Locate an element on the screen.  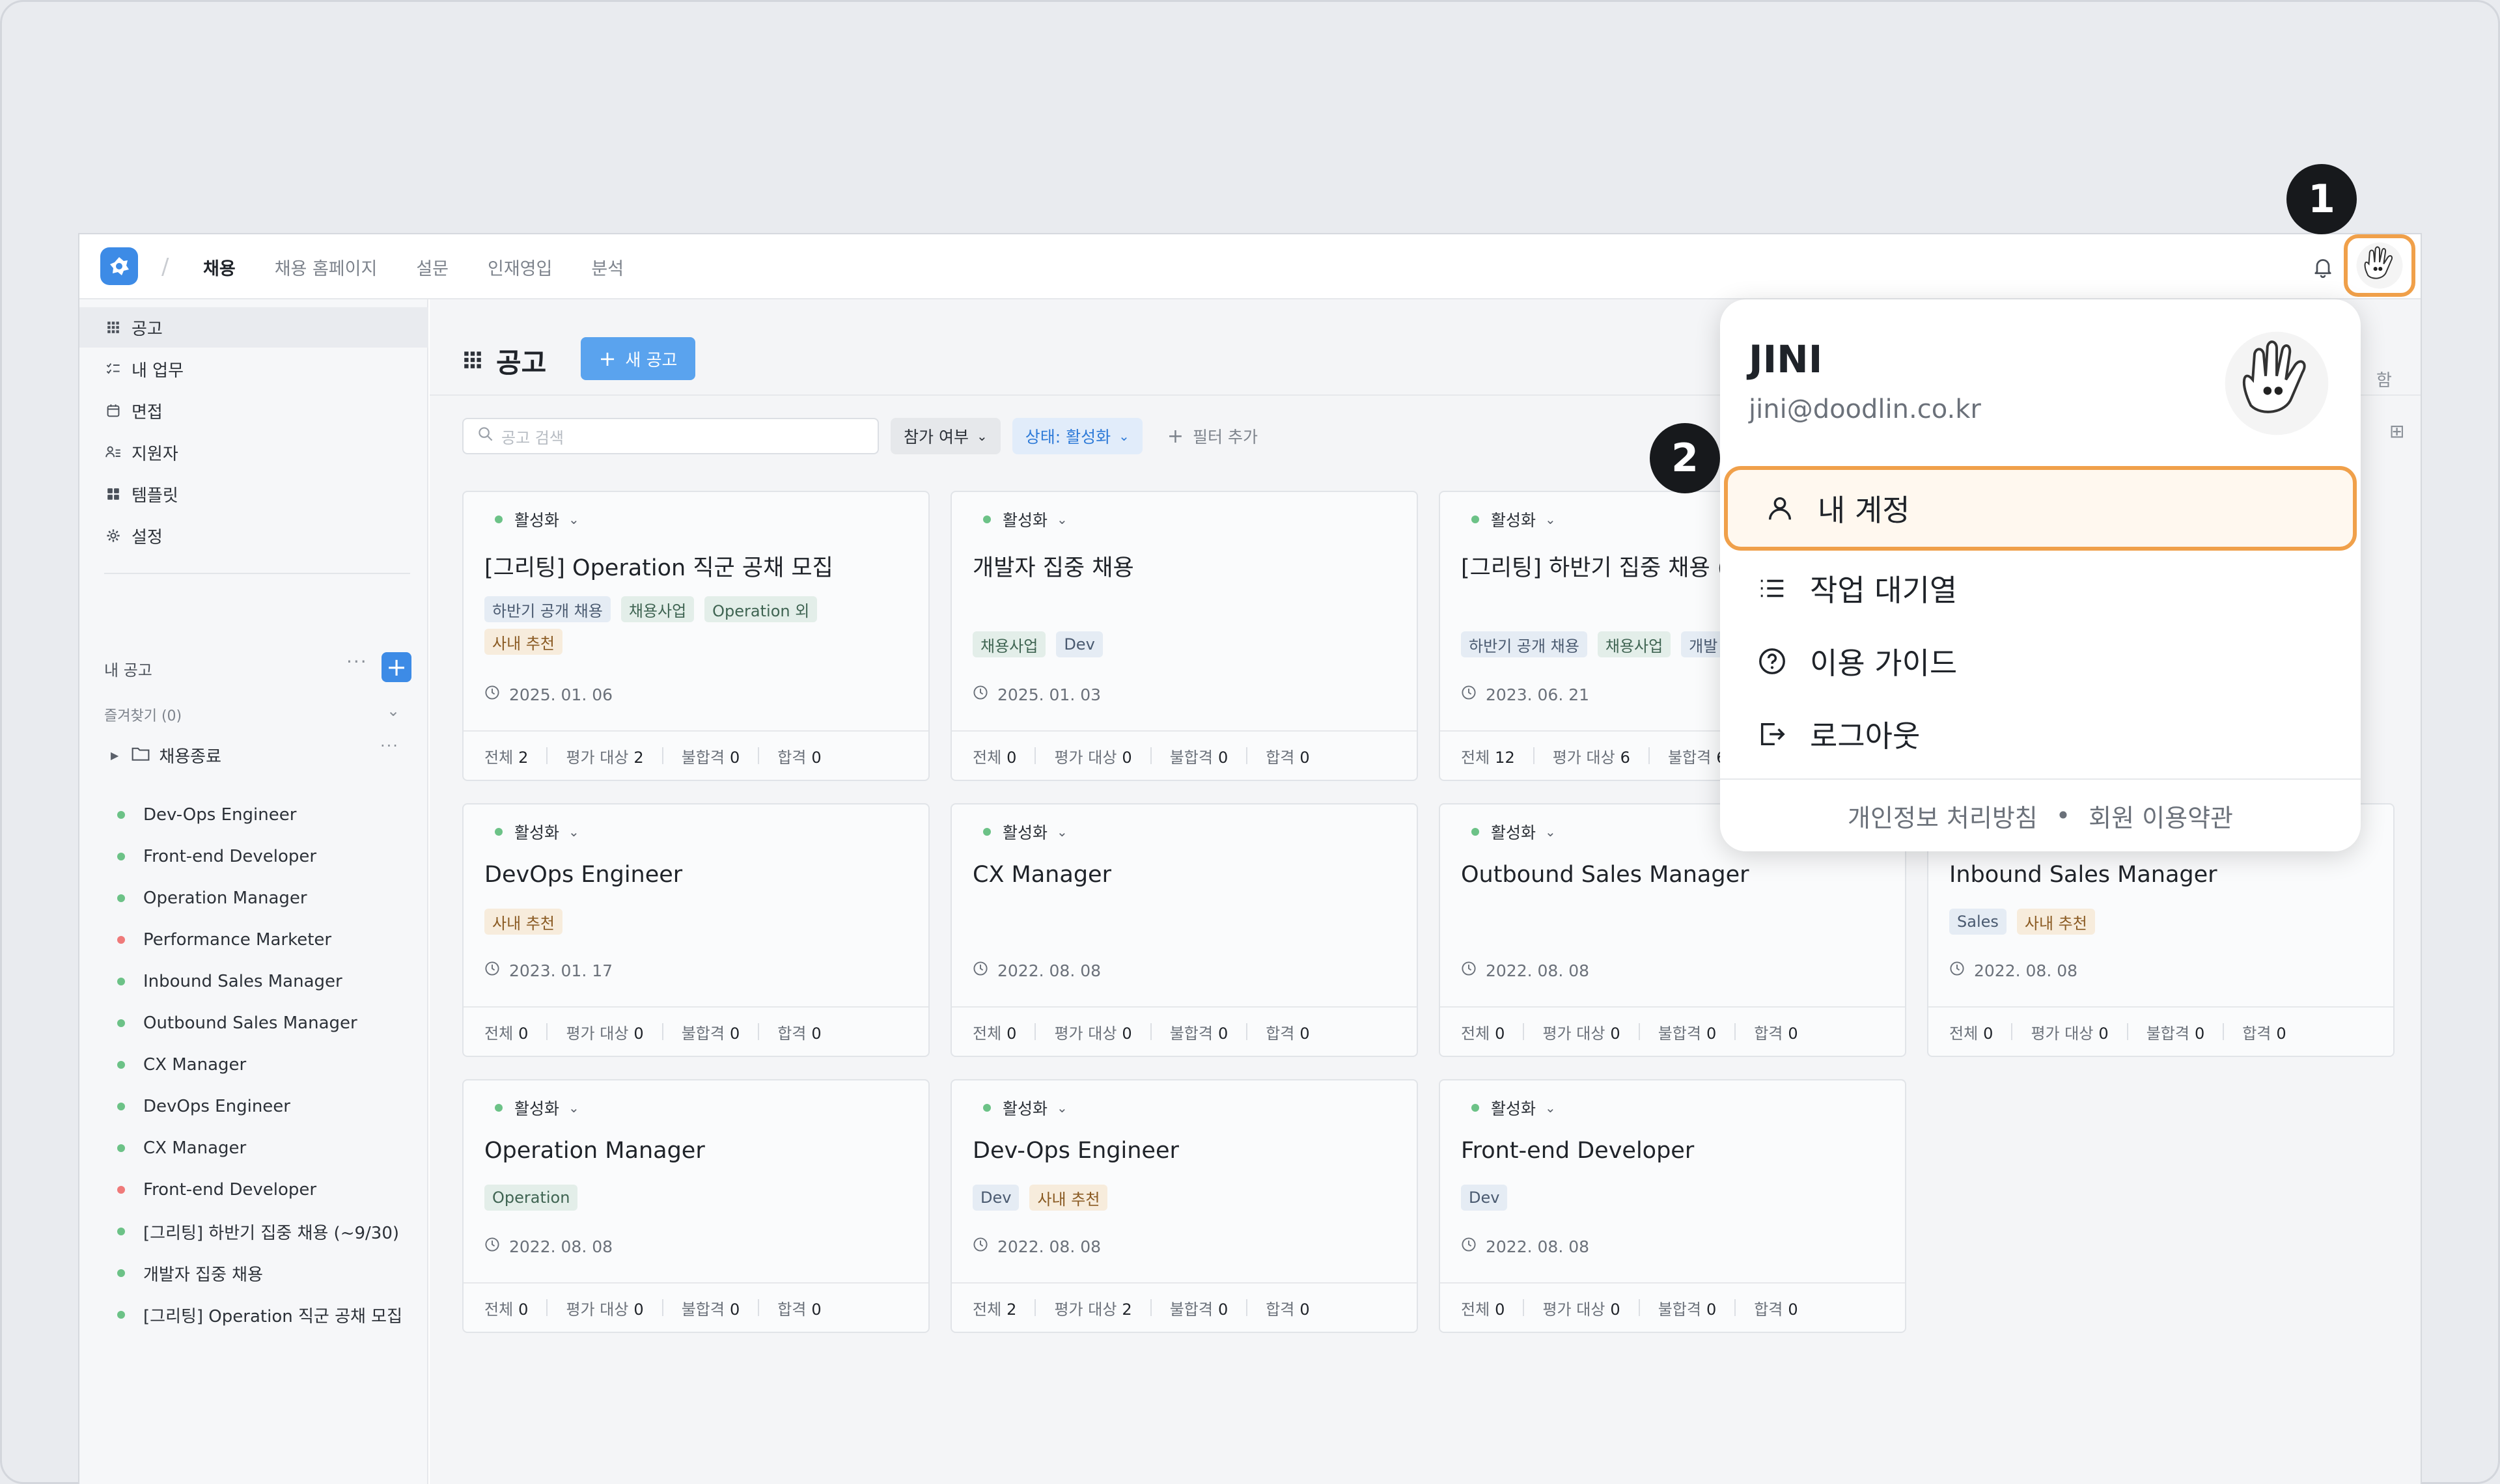
view-grid-icon: ⊞ is located at coordinates (2396, 431).